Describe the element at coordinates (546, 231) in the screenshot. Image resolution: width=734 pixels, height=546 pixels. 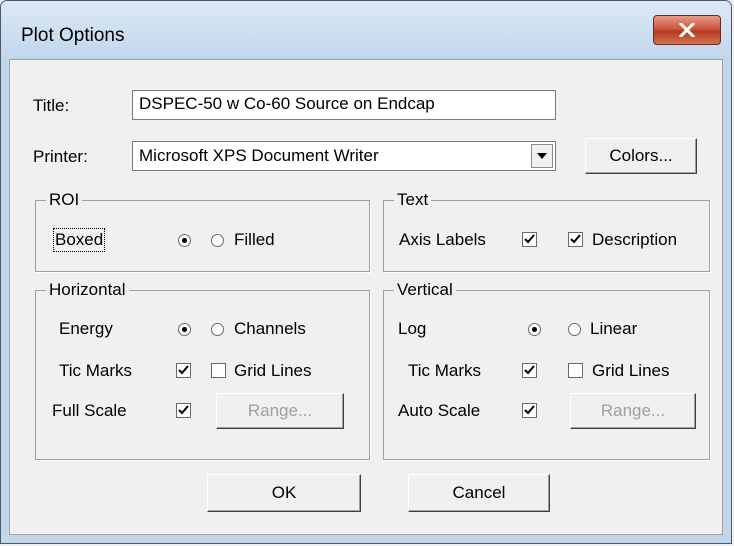
I see `text-group: Text Axis Labels Description` at that location.